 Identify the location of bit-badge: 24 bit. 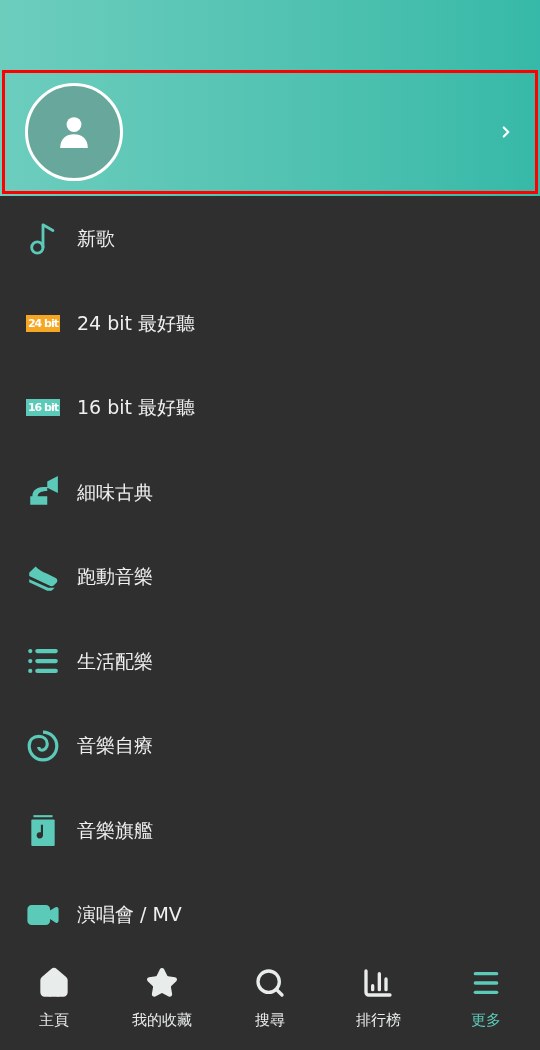
(42, 323).